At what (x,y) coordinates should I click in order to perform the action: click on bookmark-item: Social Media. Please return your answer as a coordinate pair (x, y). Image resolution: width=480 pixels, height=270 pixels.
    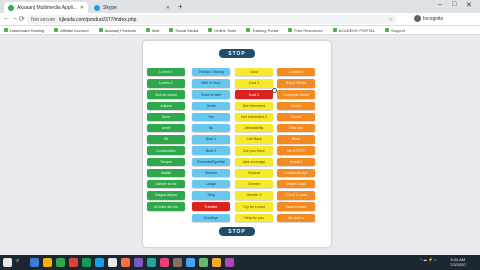
    Looking at the image, I should click on (183, 30).